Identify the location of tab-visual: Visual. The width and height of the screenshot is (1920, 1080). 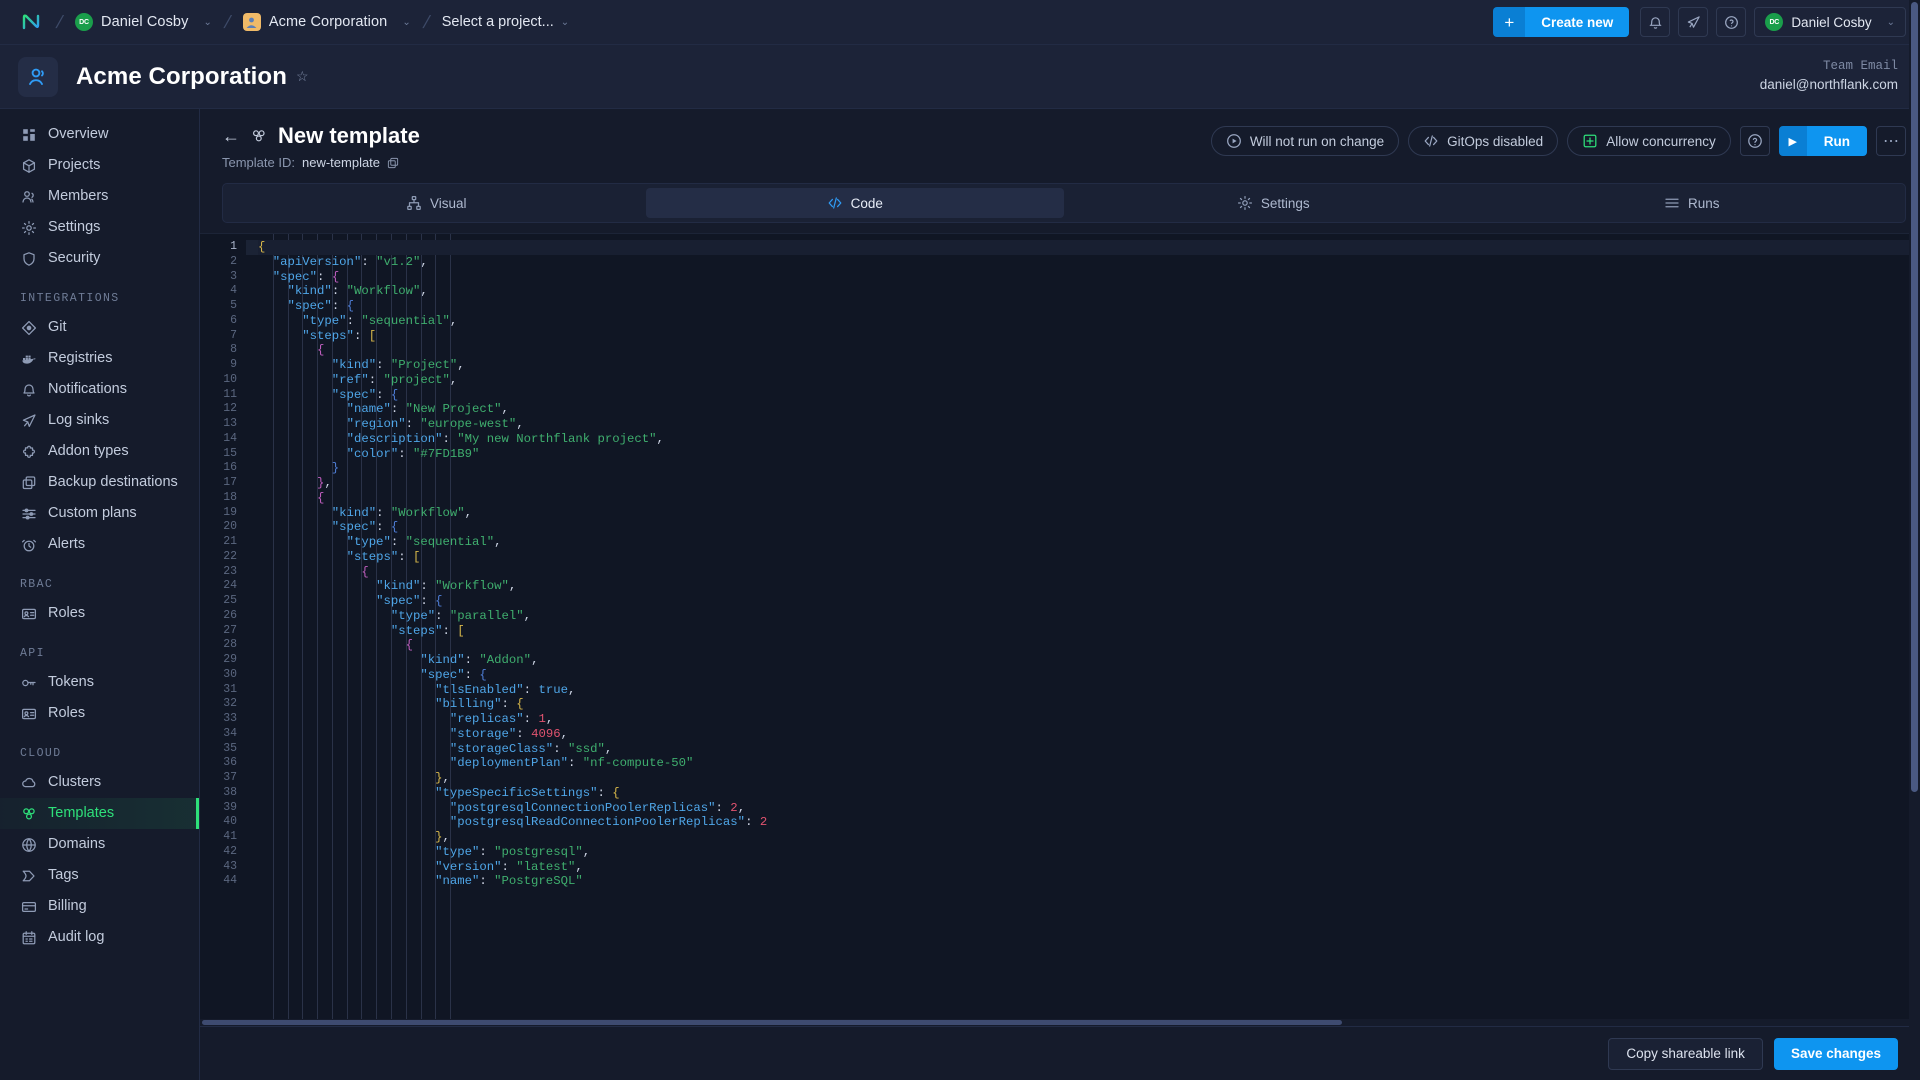
(436, 203).